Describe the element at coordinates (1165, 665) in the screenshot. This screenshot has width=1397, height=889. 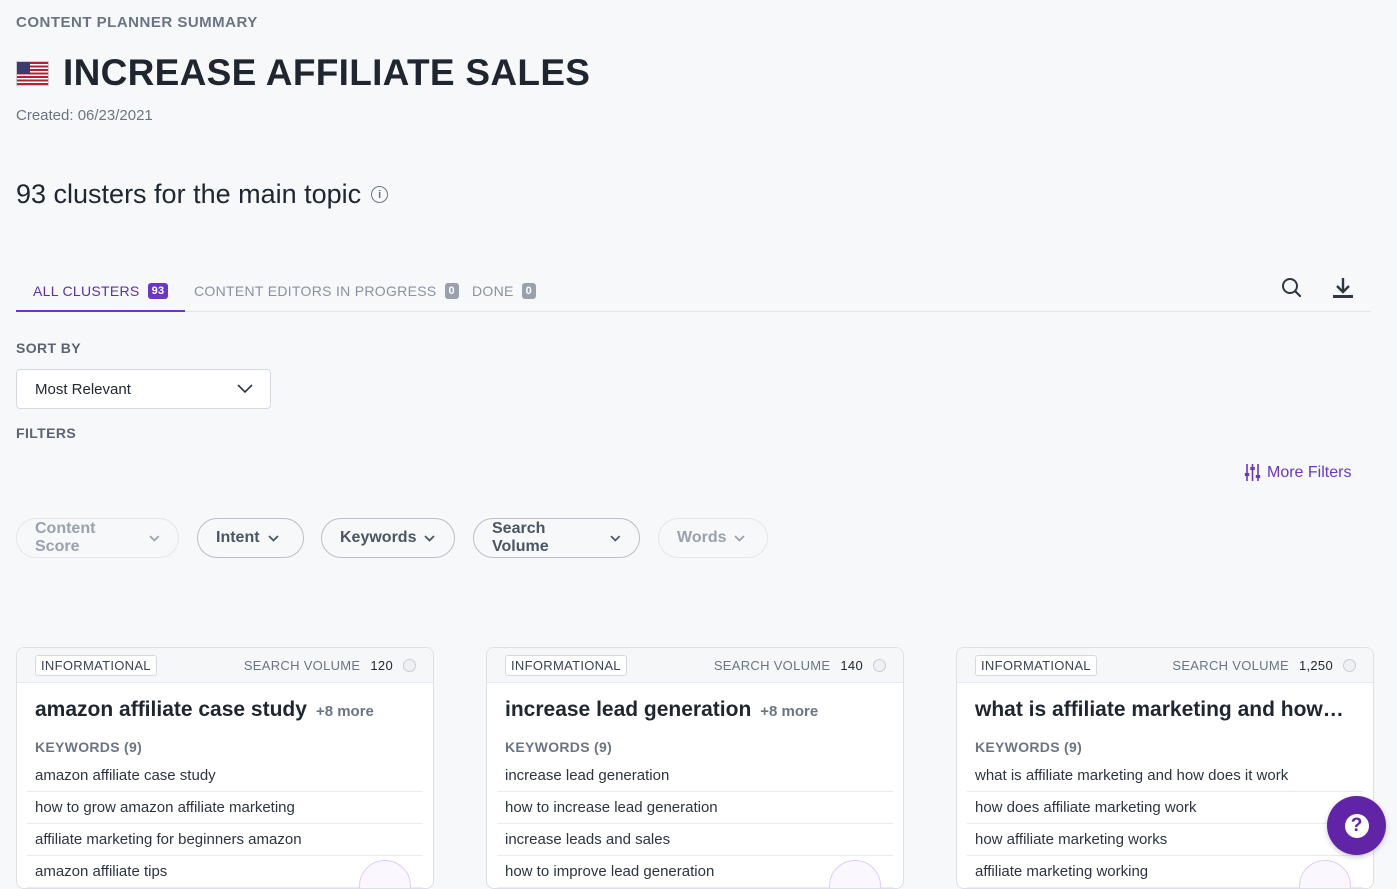
I see `card-header: INFORMATIONAL SEARCH VOLUME 1,250` at that location.